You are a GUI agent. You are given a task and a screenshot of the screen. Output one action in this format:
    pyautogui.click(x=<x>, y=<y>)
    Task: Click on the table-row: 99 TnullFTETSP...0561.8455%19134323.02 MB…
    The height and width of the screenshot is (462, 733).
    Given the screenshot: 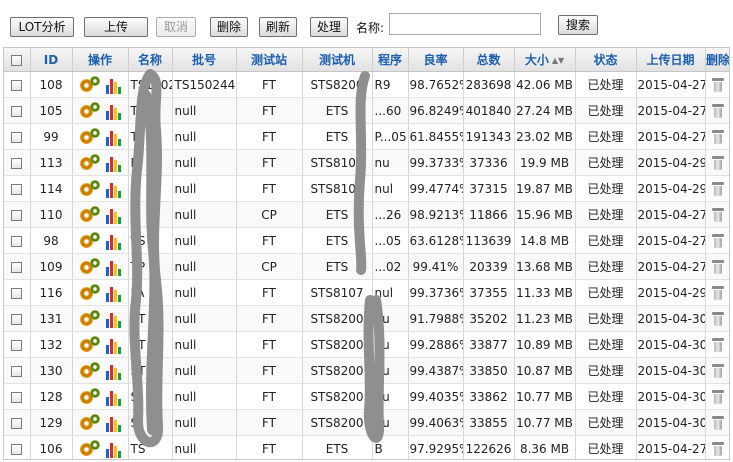 What is the action you would take?
    pyautogui.click(x=366, y=136)
    